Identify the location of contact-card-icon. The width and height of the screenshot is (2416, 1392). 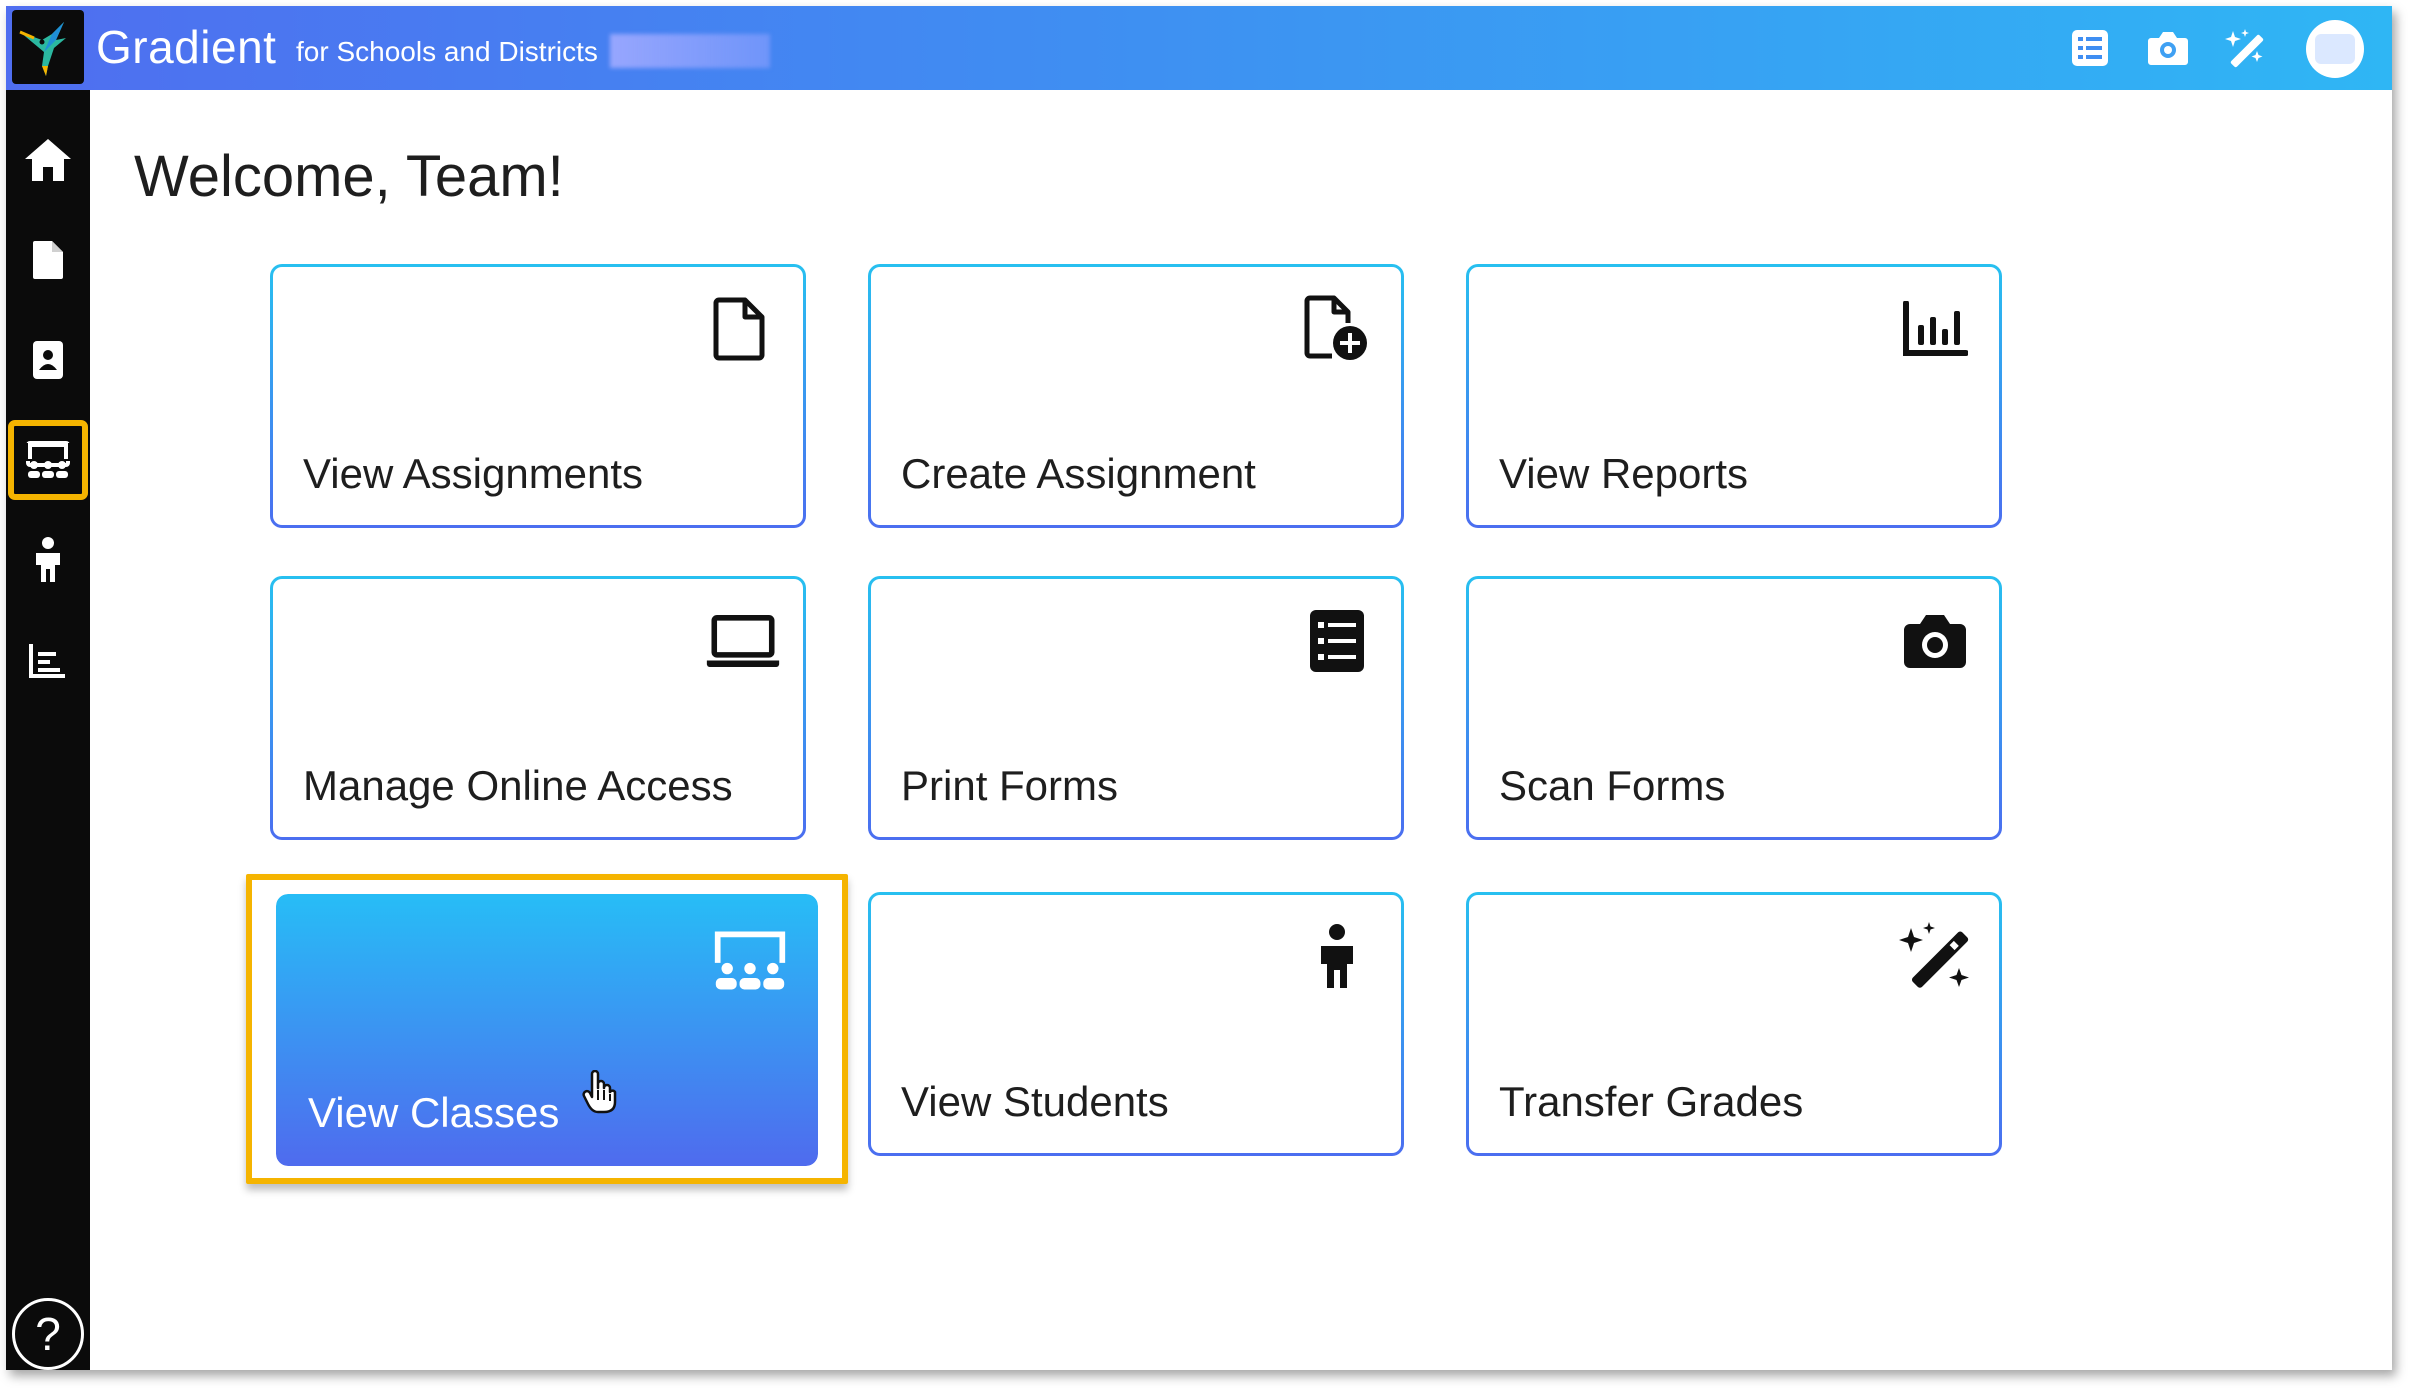
(48, 360).